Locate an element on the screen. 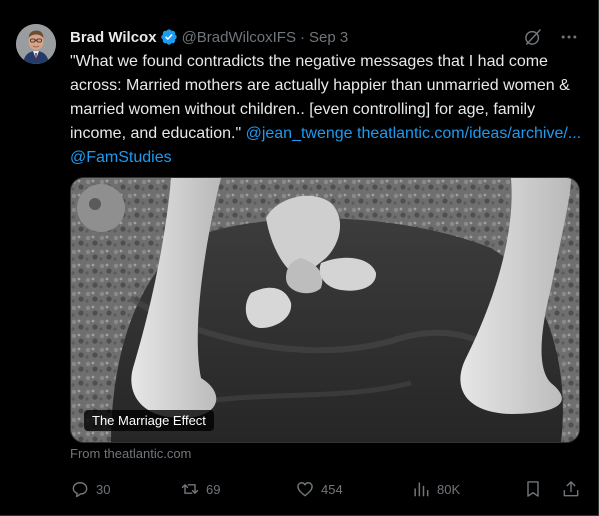 This screenshot has height=516, width=599. author-name: Brad Wilcox is located at coordinates (113, 37).